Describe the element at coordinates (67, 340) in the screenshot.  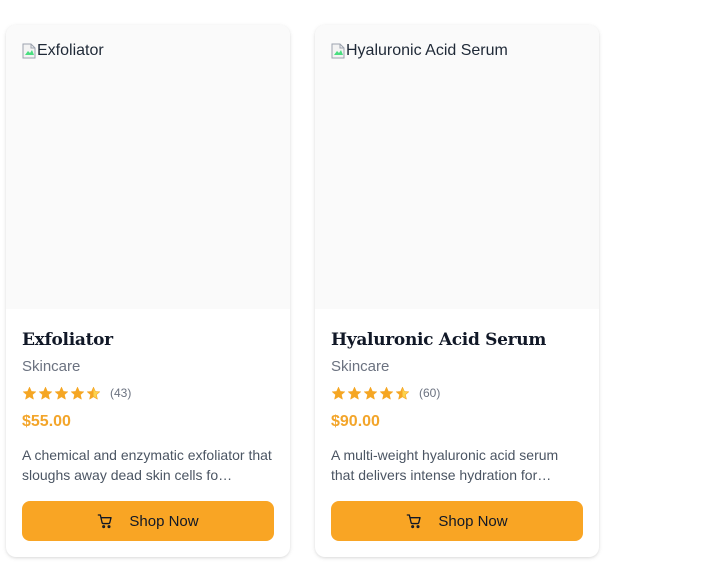
I see `product-title: Exfoliator` at that location.